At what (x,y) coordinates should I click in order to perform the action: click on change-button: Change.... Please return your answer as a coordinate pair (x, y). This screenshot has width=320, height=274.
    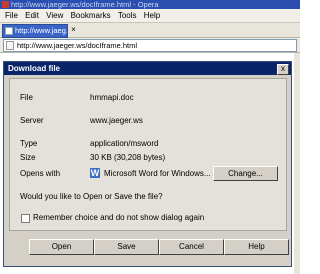
    Looking at the image, I should click on (245, 173).